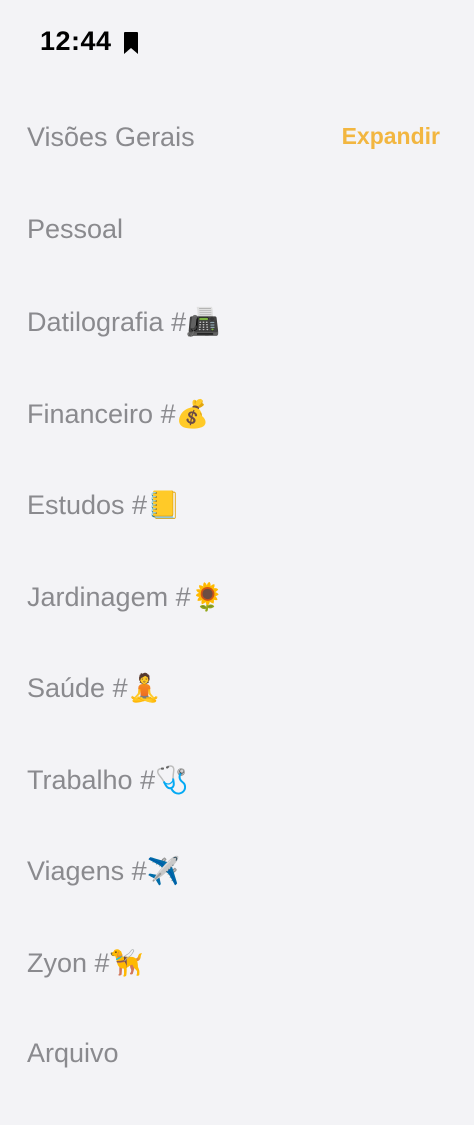 Image resolution: width=474 pixels, height=1125 pixels. I want to click on list-item-jardinagem: Jardinagem #🌻, so click(237, 597).